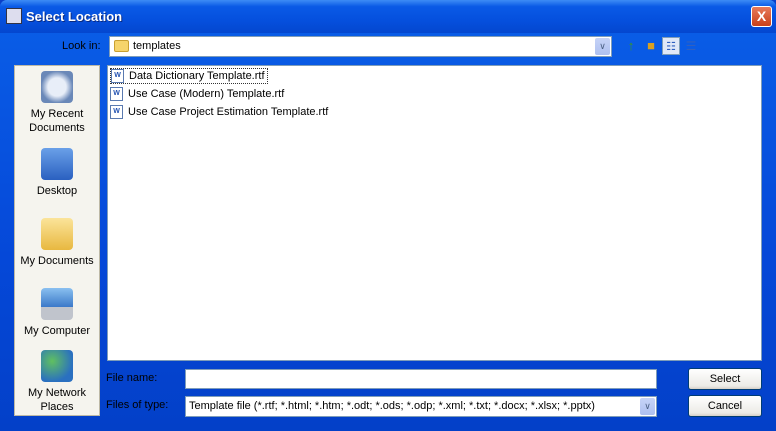 The image size is (776, 431). Describe the element at coordinates (360, 46) in the screenshot. I see `look-in-combo: templates ∨` at that location.